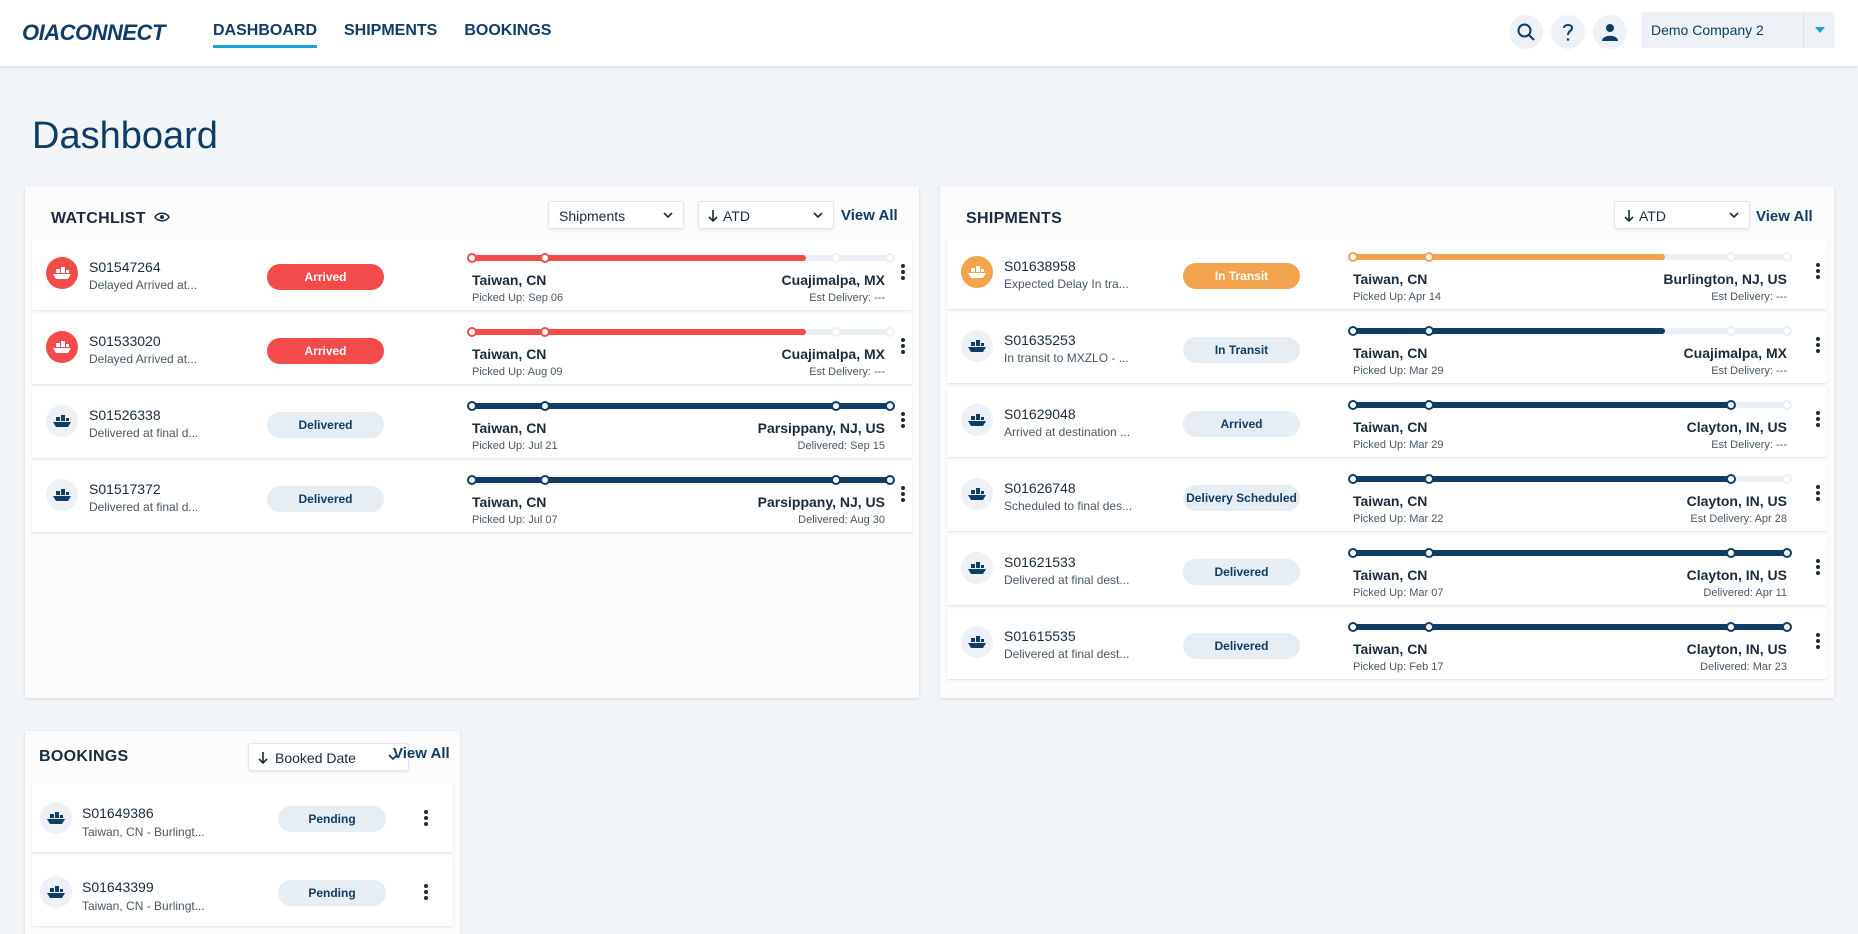 This screenshot has height=934, width=1858. Describe the element at coordinates (84, 756) in the screenshot. I see `bookings-title: BOOKINGS` at that location.